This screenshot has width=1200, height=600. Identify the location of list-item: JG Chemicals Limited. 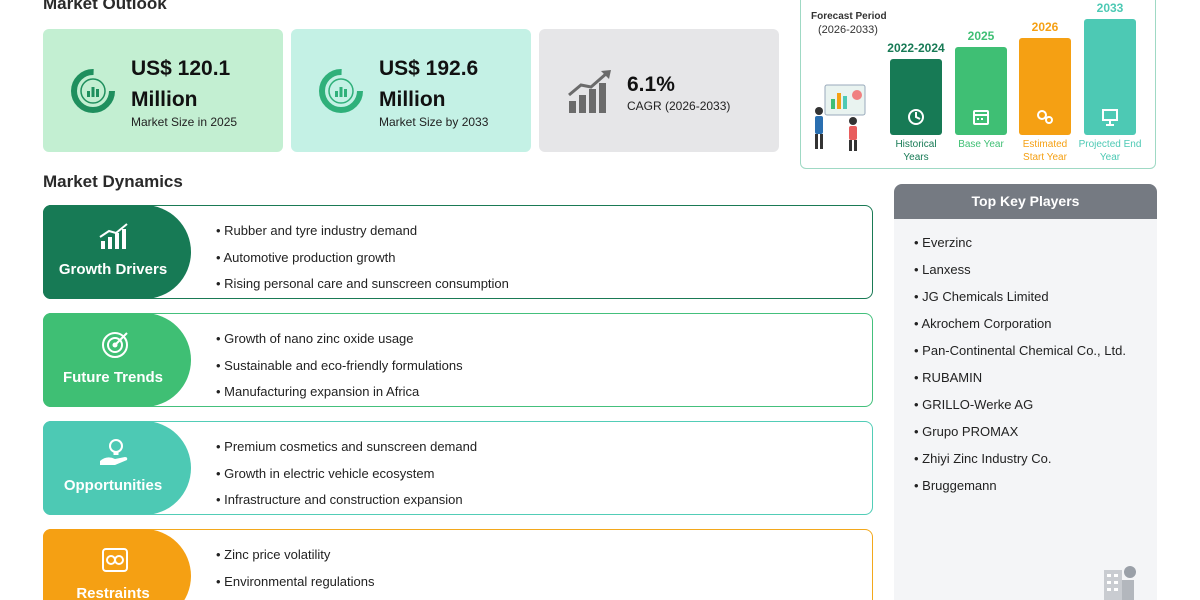
(1020, 296).